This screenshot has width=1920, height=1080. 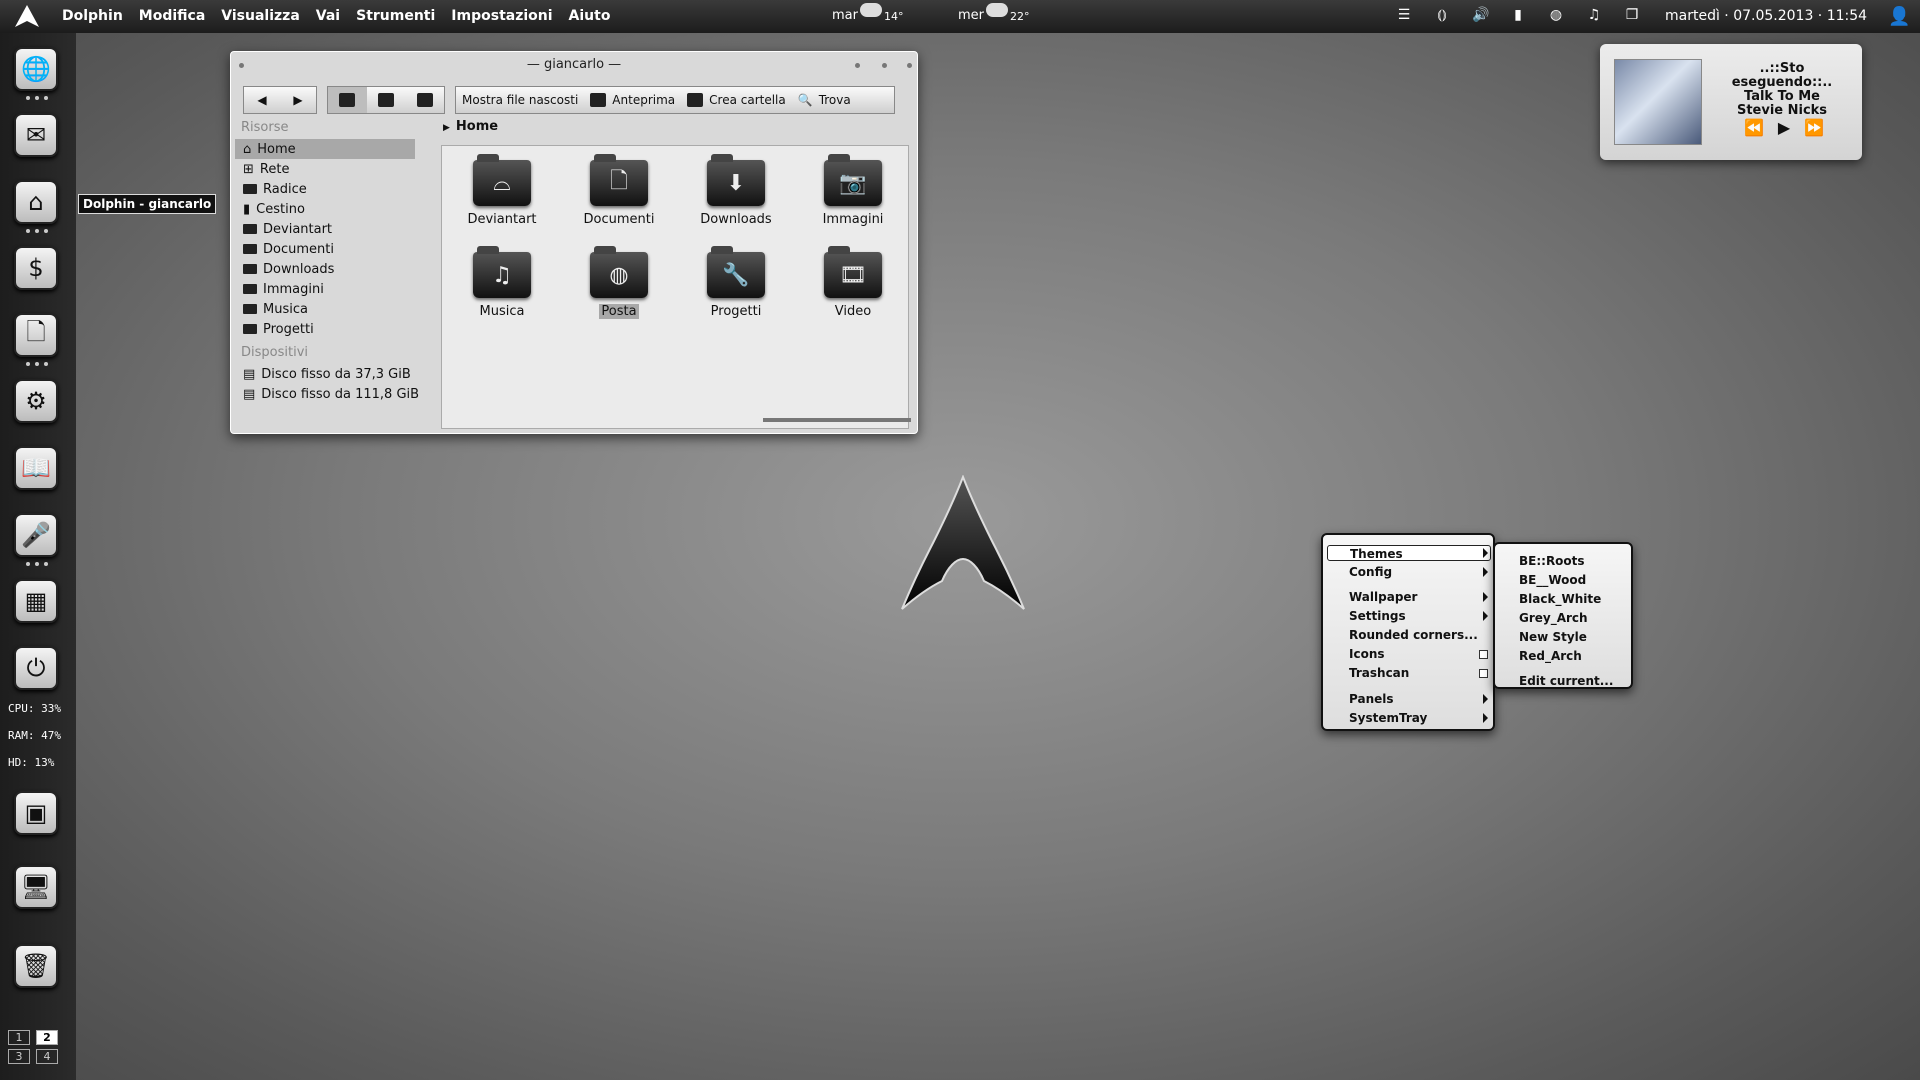 What do you see at coordinates (27, 16) in the screenshot?
I see `arch-menu-icon` at bounding box center [27, 16].